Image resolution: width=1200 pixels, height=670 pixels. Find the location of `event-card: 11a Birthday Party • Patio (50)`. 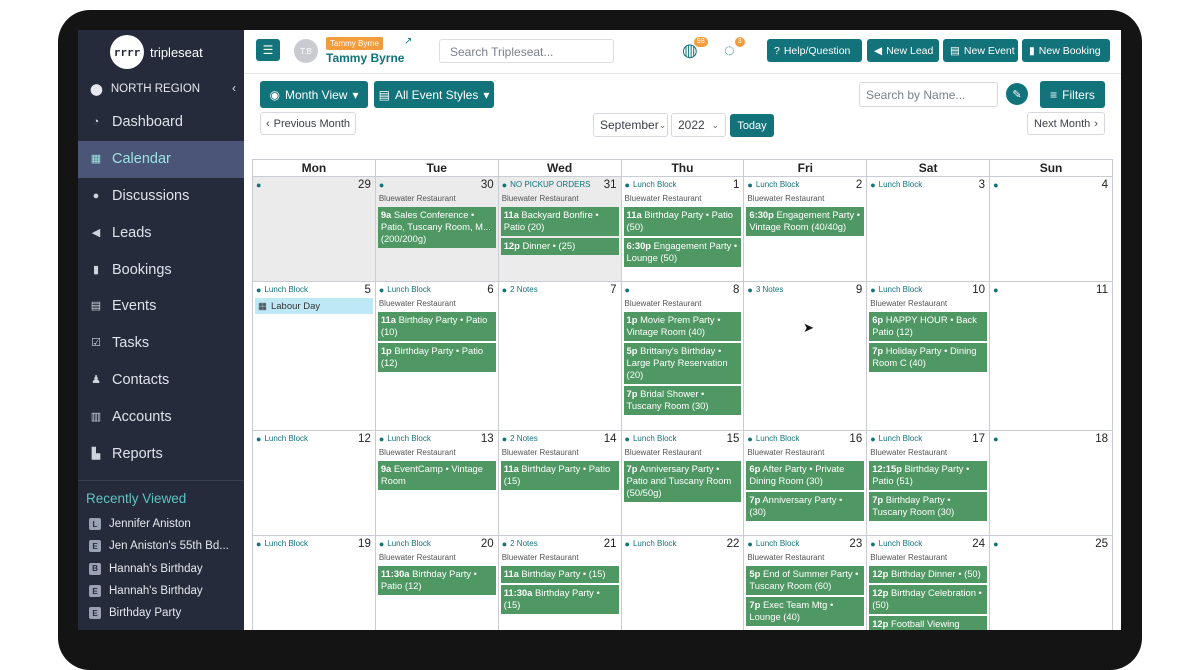

event-card: 11a Birthday Party • Patio (50) is located at coordinates (682, 221).